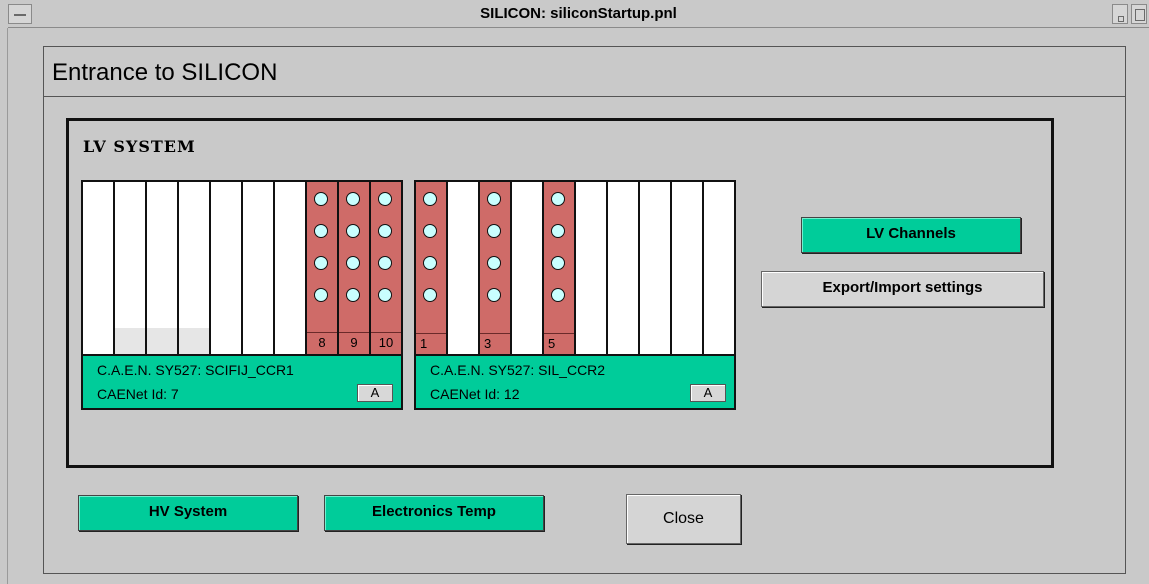  What do you see at coordinates (165, 72) in the screenshot?
I see `page-title: Entrance to SILICON` at bounding box center [165, 72].